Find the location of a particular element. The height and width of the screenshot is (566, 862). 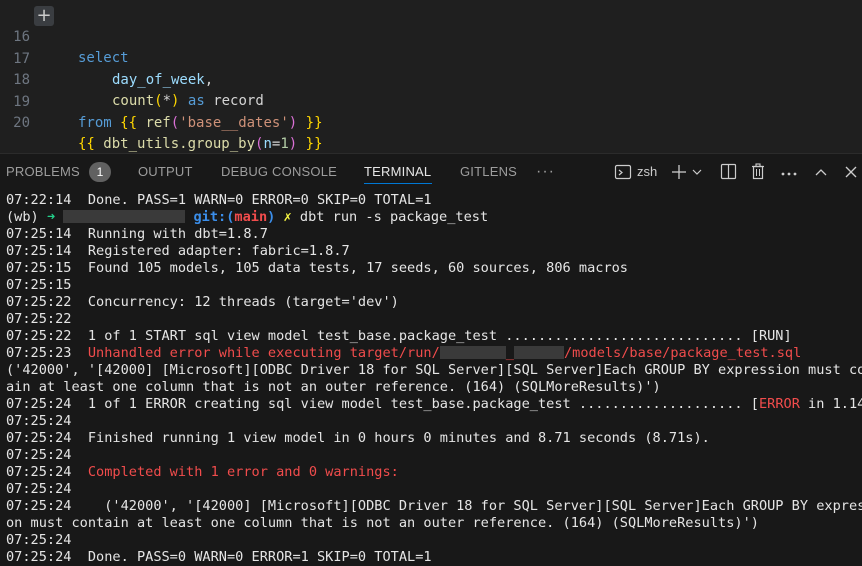

more-tabs-button: ··· is located at coordinates (545, 172).